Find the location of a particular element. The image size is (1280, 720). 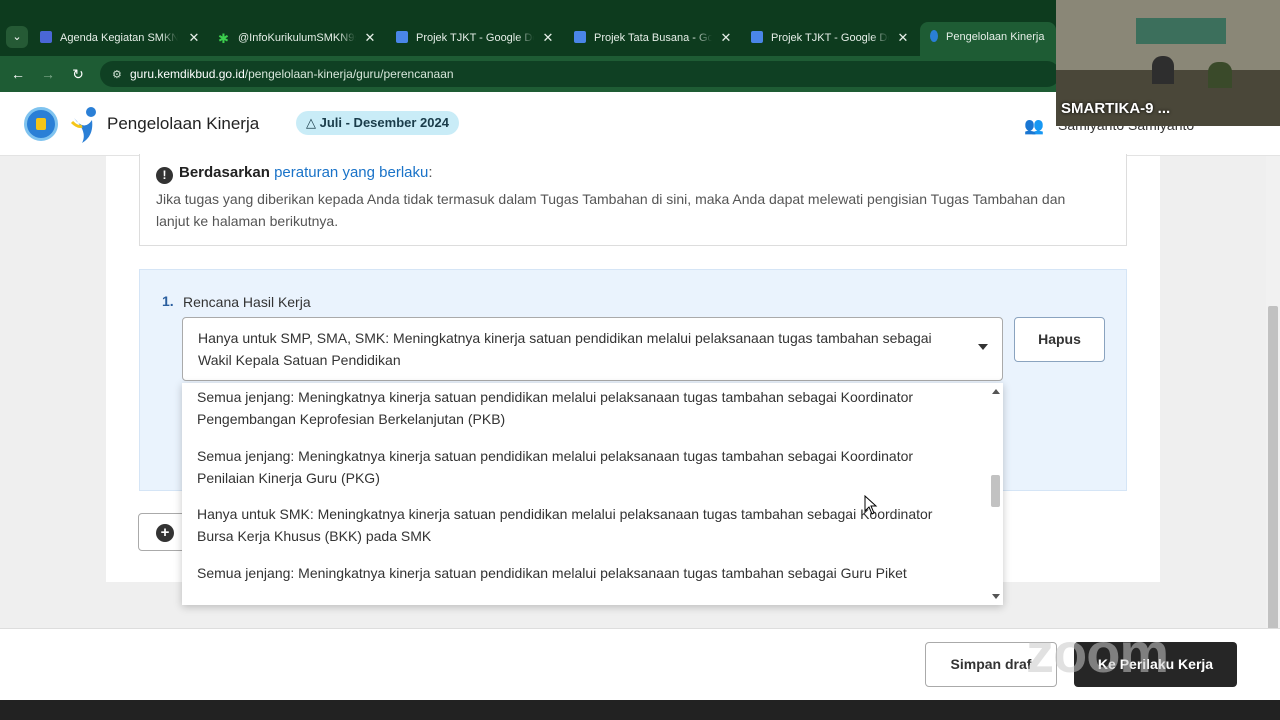

reload-icon: ↻ is located at coordinates (78, 74).